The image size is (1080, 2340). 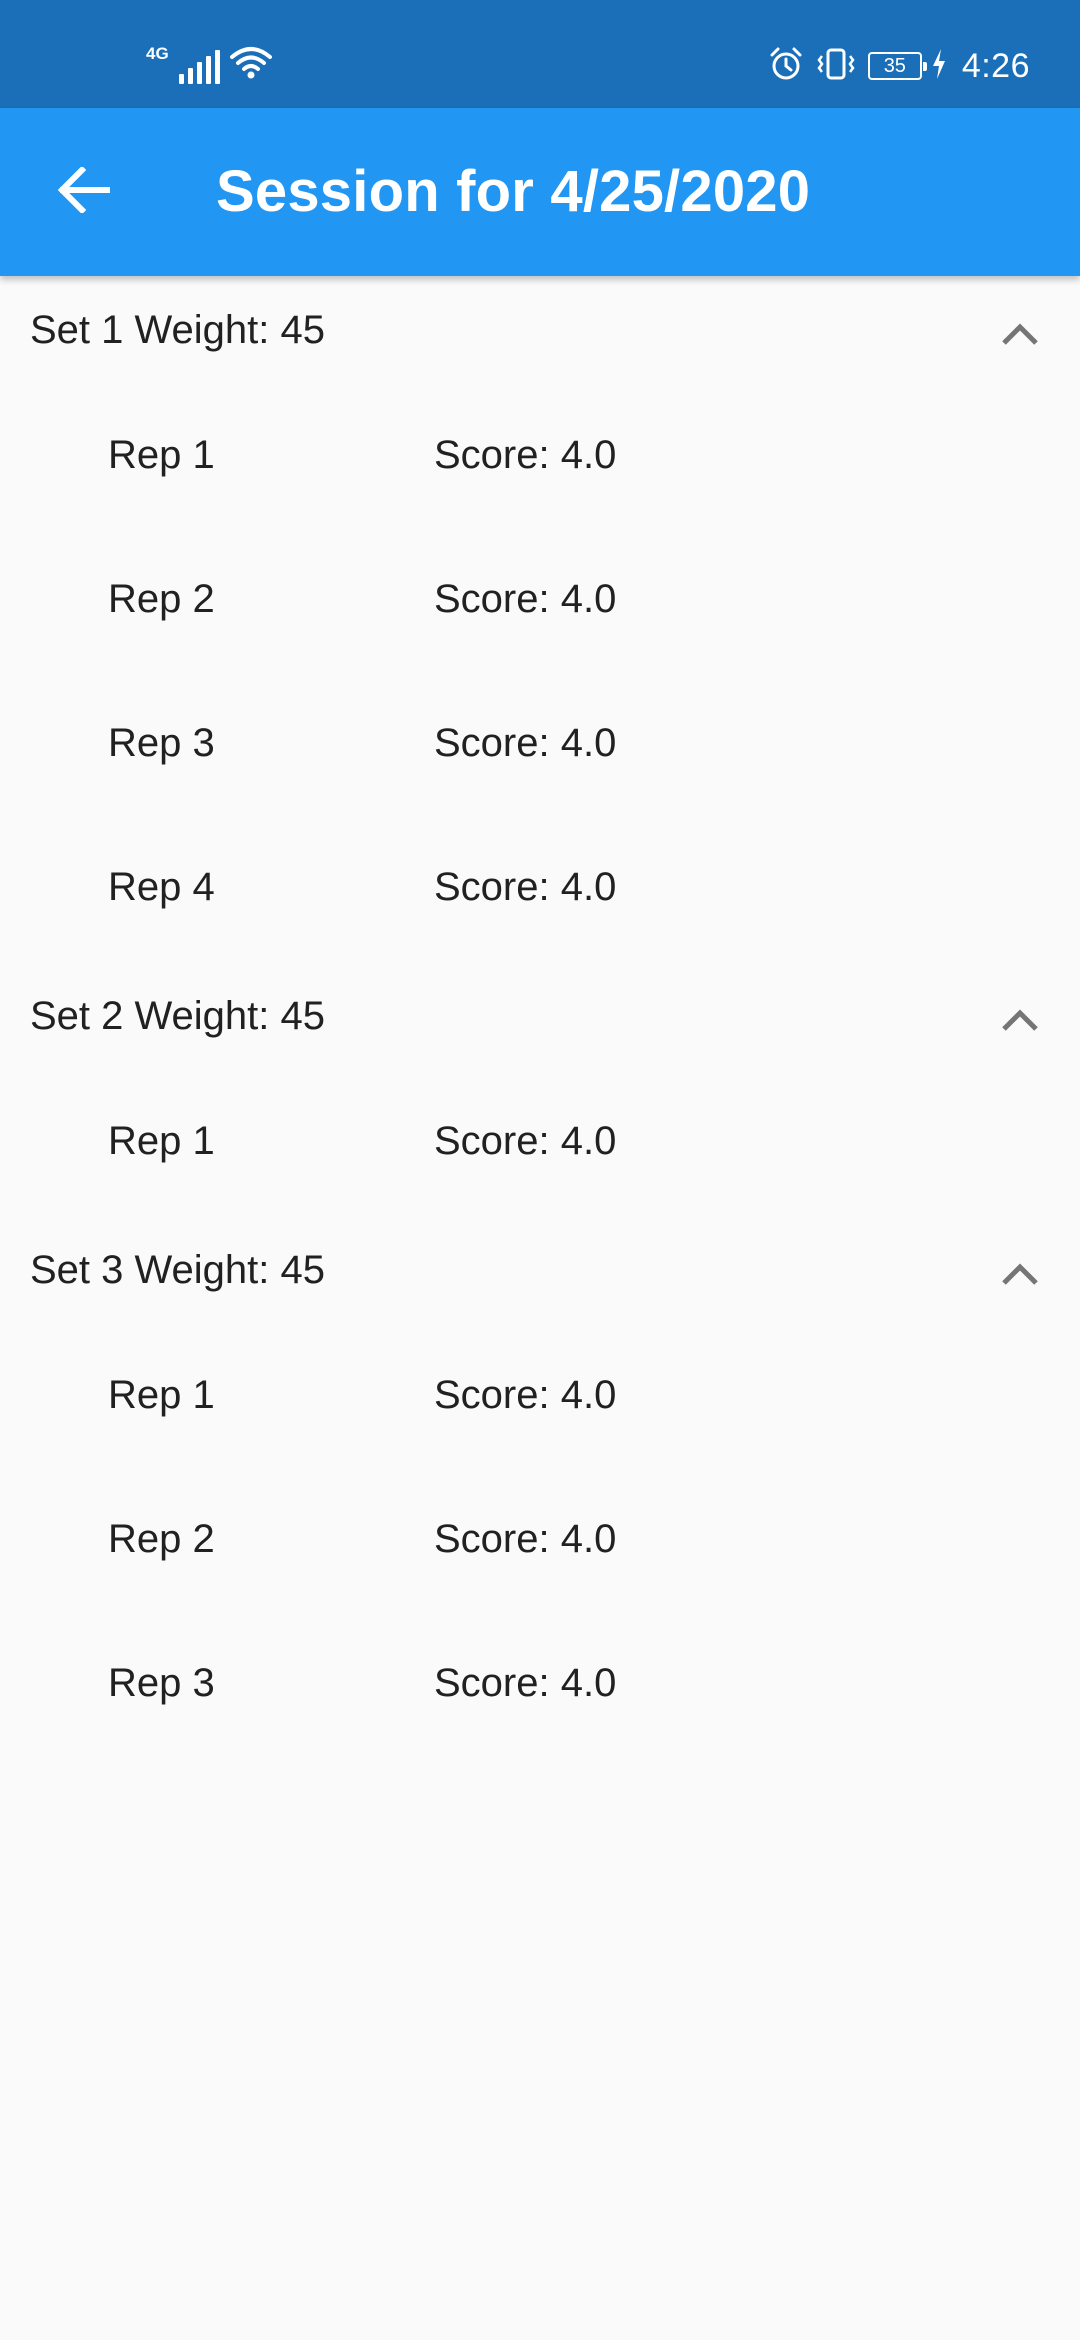 I want to click on rep-list: Rep 1 Score: 4.0, so click(x=540, y=1144).